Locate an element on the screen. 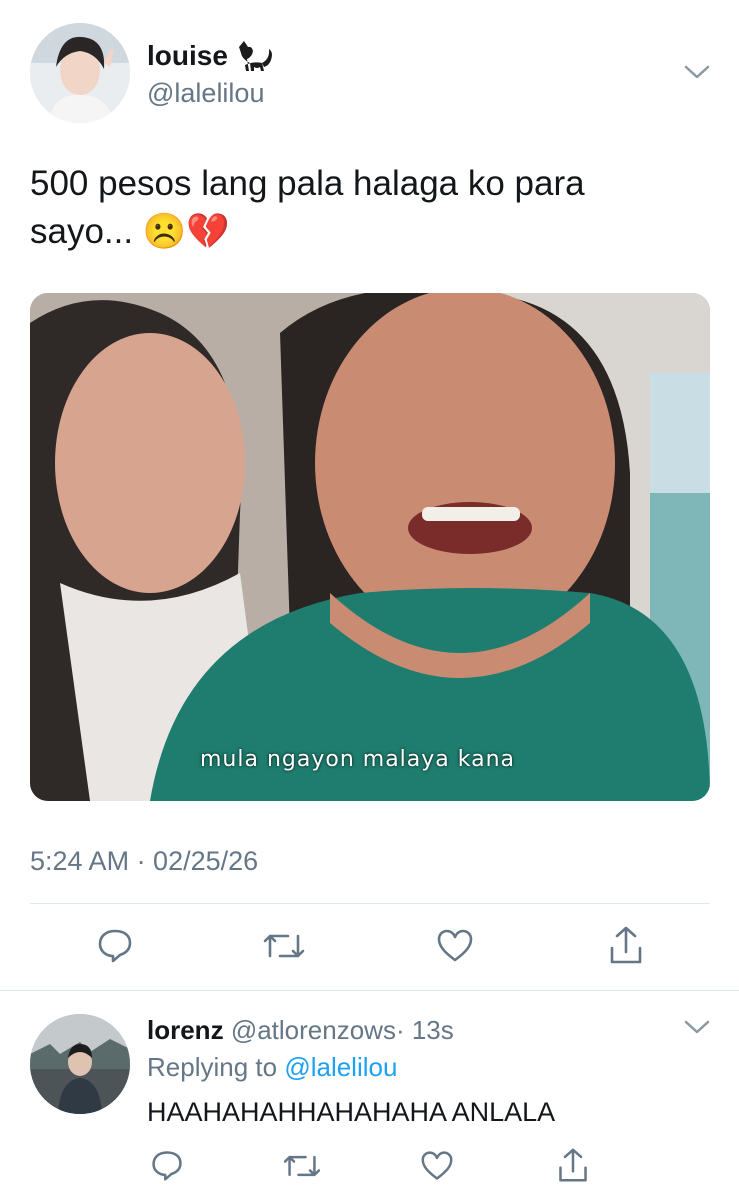  reply-share-icon is located at coordinates (573, 1165).